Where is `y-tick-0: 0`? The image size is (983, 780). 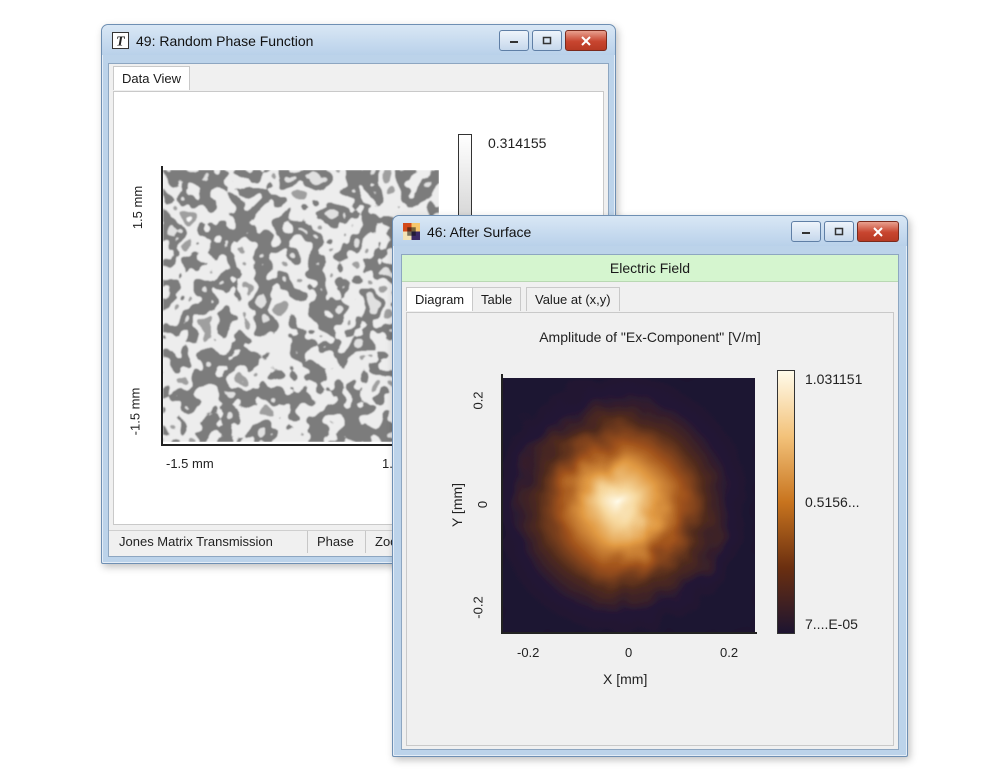
y-tick-0: 0 is located at coordinates (483, 504).